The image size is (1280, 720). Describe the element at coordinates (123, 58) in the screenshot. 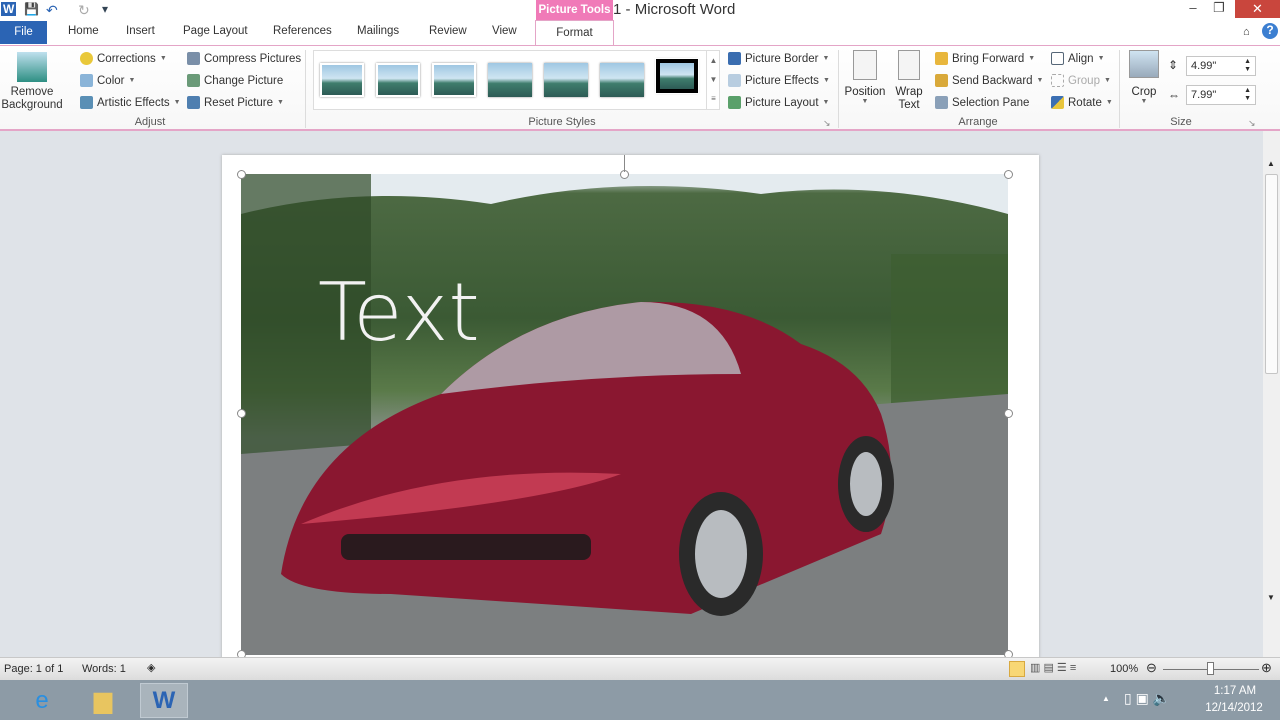

I see `corrections-button: Corrections ▼` at that location.